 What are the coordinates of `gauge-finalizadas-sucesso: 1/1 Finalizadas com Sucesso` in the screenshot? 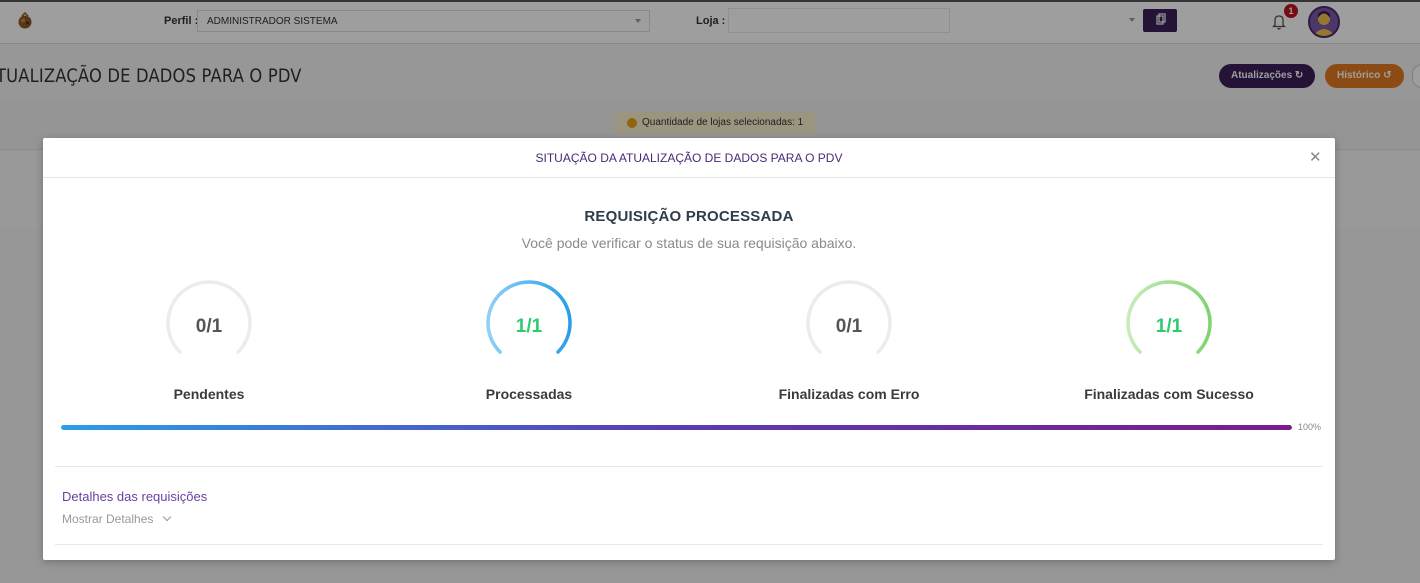 It's located at (1169, 343).